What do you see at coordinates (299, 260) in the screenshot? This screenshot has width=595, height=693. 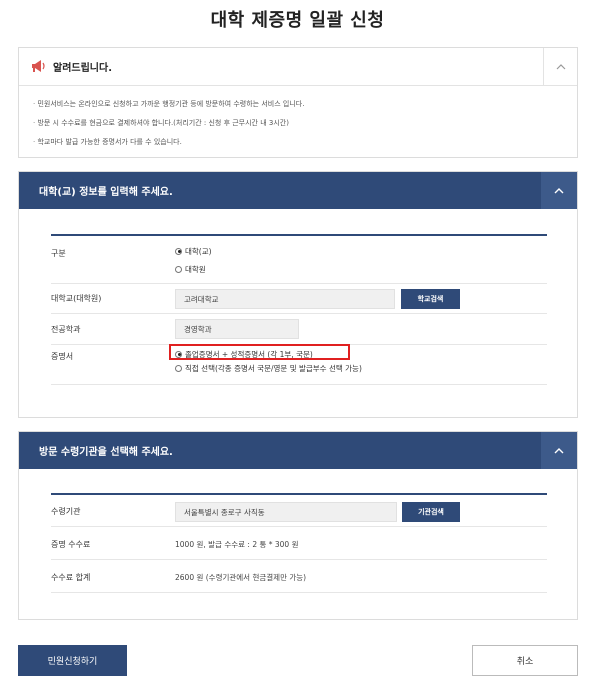 I see `category-row: 구분 대학(교) 대학원` at bounding box center [299, 260].